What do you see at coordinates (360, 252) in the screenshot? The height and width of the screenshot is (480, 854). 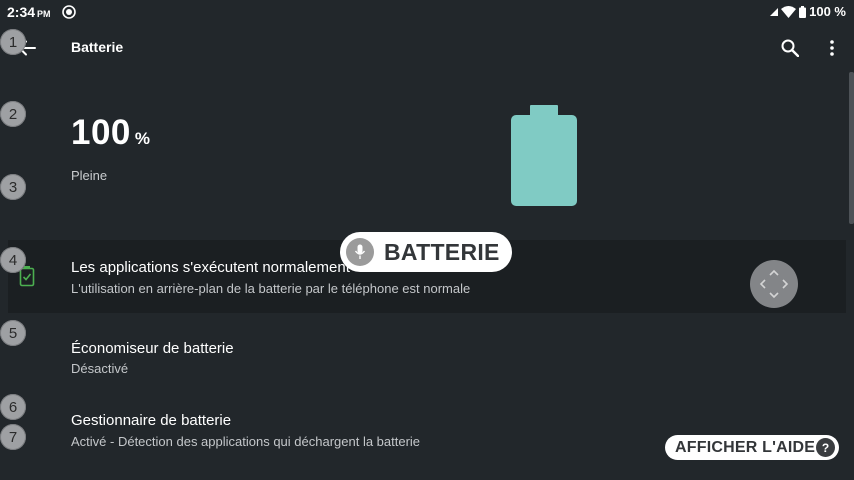 I see `microphone-icon` at bounding box center [360, 252].